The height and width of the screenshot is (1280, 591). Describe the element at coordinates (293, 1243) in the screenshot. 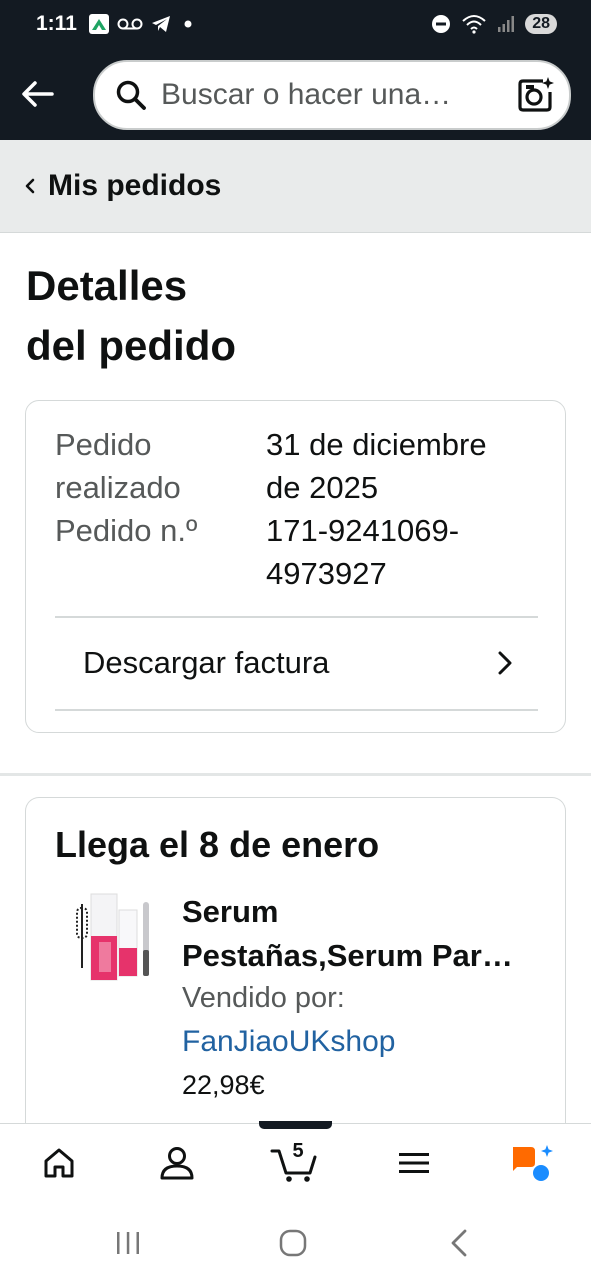

I see `home-button-icon` at that location.